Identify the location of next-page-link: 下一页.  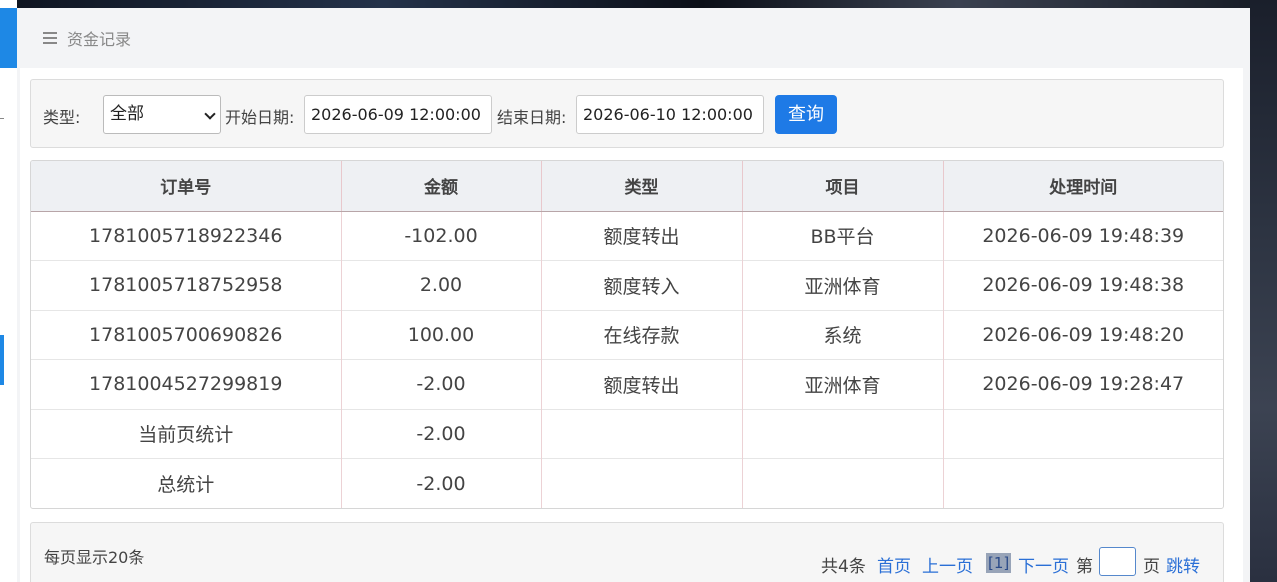
(1043, 564).